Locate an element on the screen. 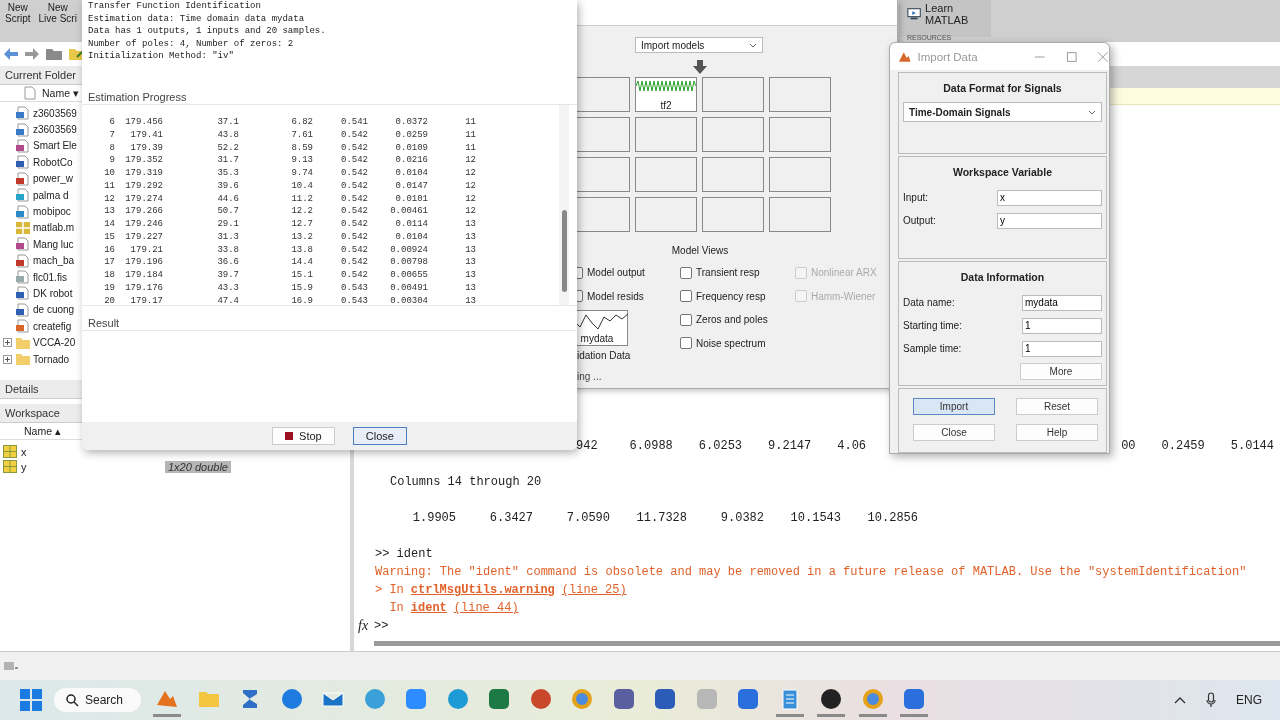  checkbox-label: Frequency resp is located at coordinates (731, 296).